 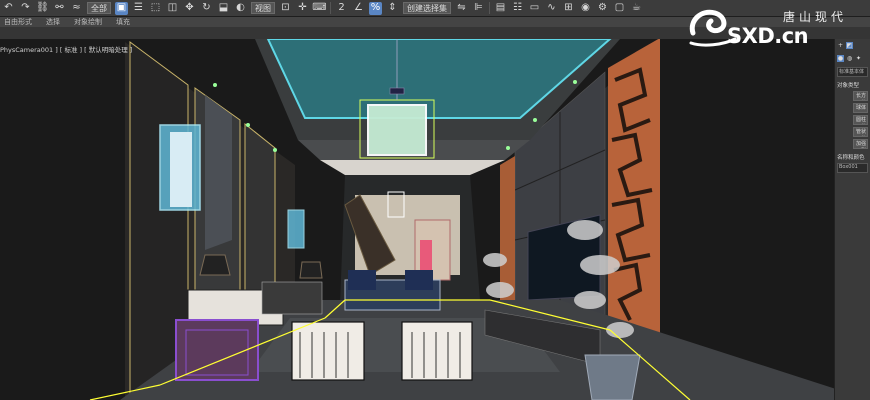 I want to click on geometry-icon: ●, so click(x=840, y=58).